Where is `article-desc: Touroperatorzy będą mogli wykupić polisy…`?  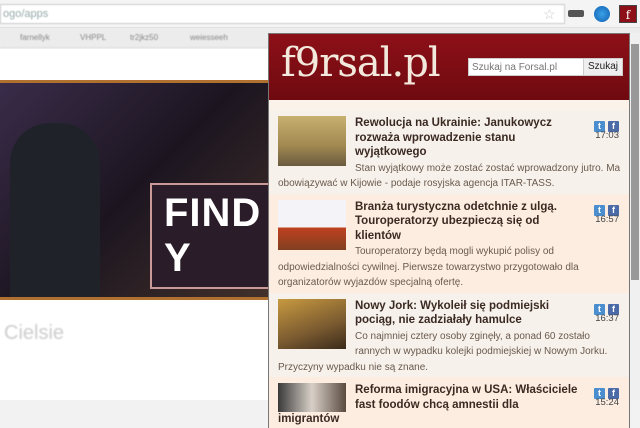 article-desc: Touroperatorzy będą mogli wykupić polisy… is located at coordinates (428, 267).